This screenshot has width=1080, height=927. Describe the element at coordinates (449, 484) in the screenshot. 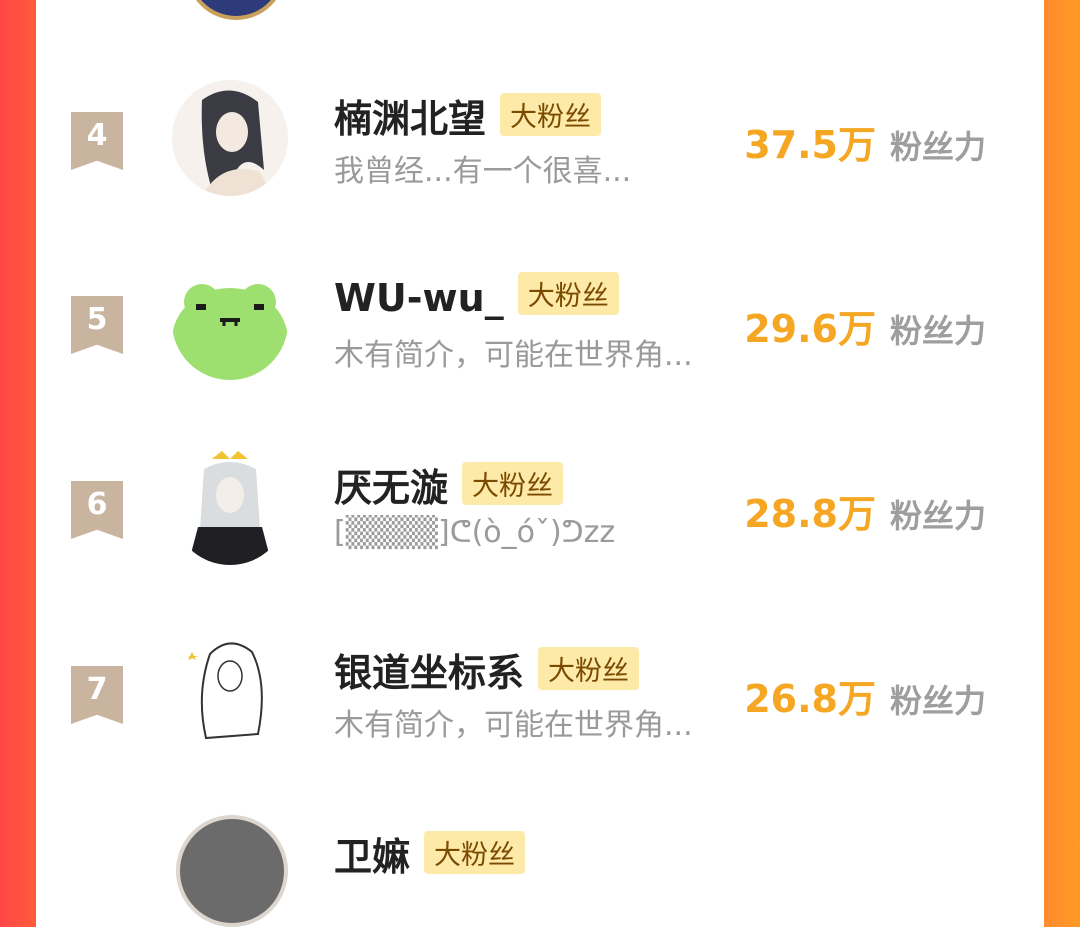

I see `user-name: 厌无漩 大粉丝` at that location.